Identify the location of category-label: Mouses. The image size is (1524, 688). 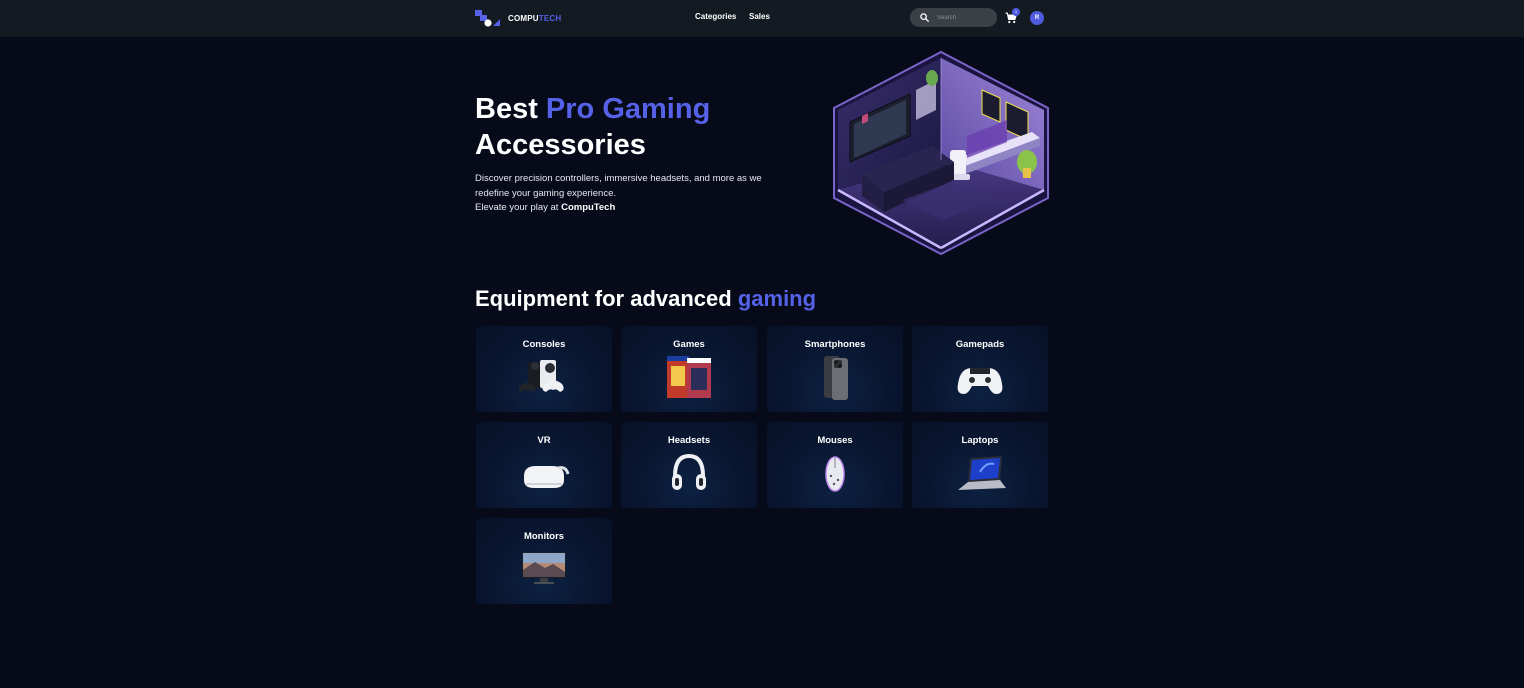
(835, 440).